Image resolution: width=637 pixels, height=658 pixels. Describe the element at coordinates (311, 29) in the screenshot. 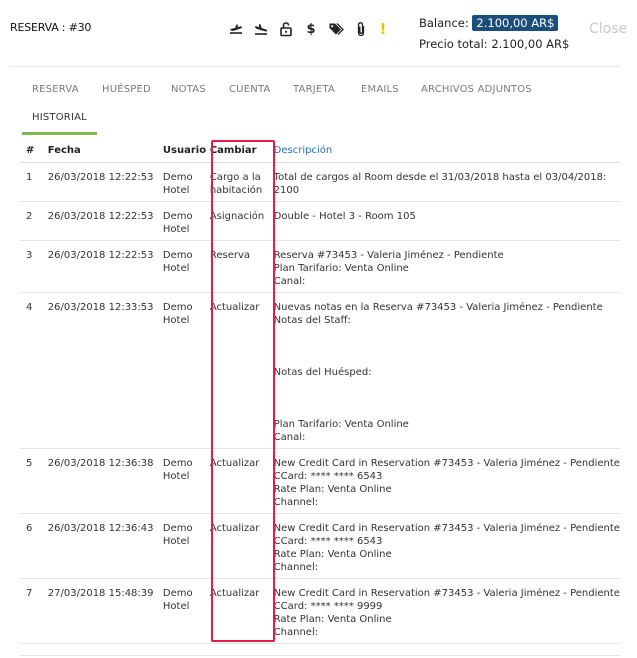

I see `dollar-icon: $` at that location.